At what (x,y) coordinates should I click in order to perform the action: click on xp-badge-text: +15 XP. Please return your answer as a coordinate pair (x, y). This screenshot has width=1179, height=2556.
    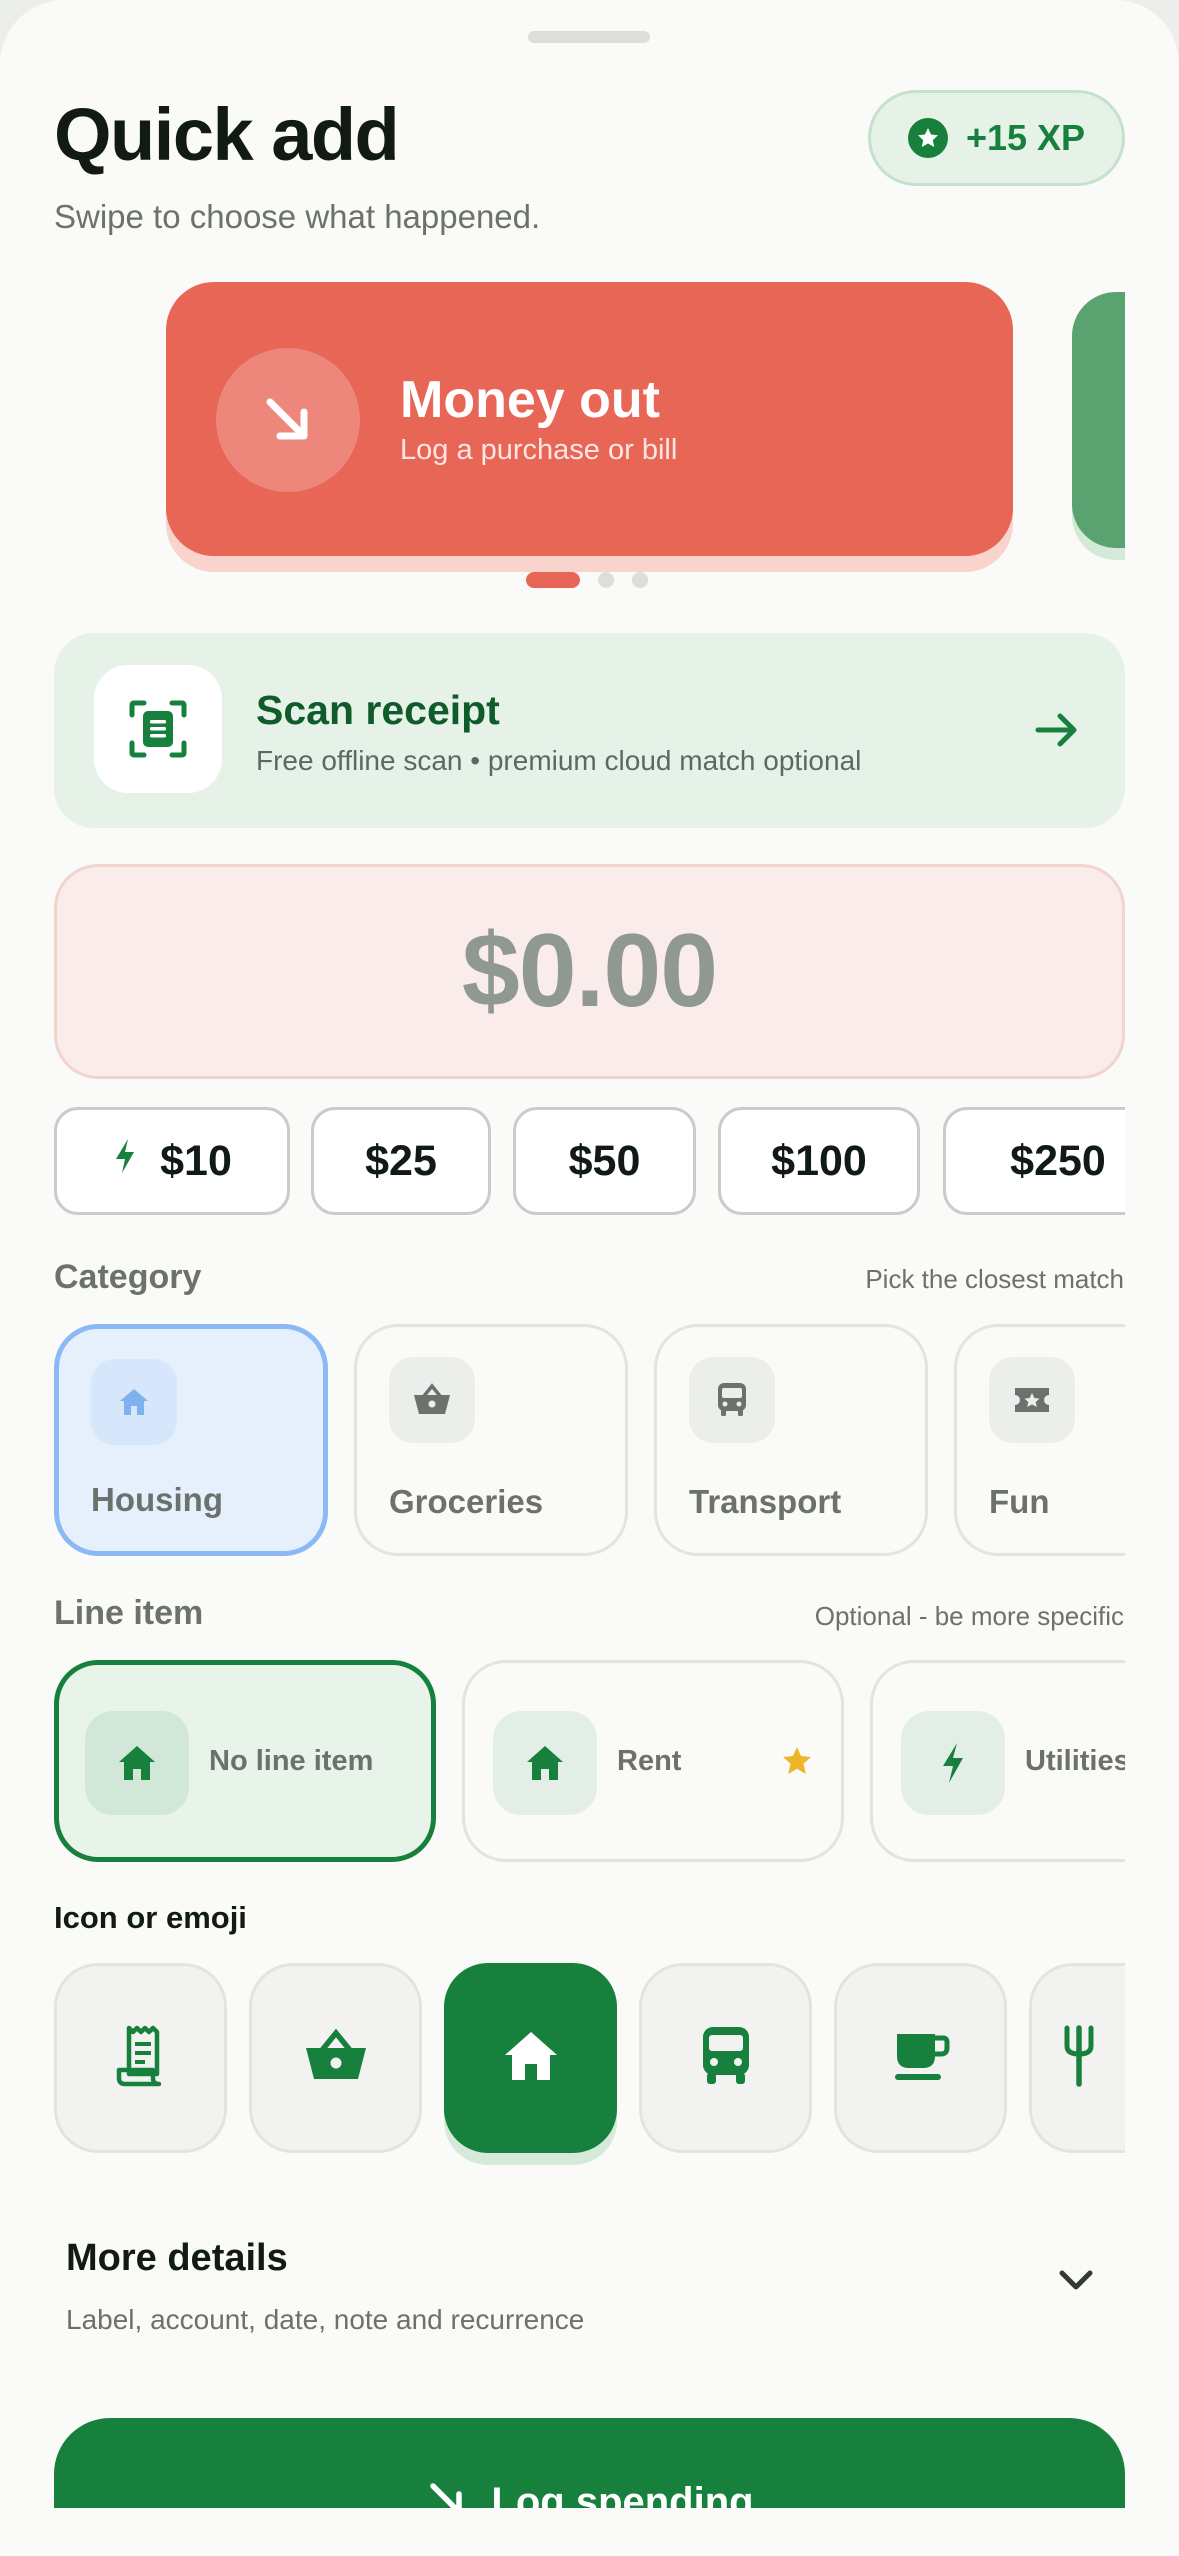
    Looking at the image, I should click on (1025, 137).